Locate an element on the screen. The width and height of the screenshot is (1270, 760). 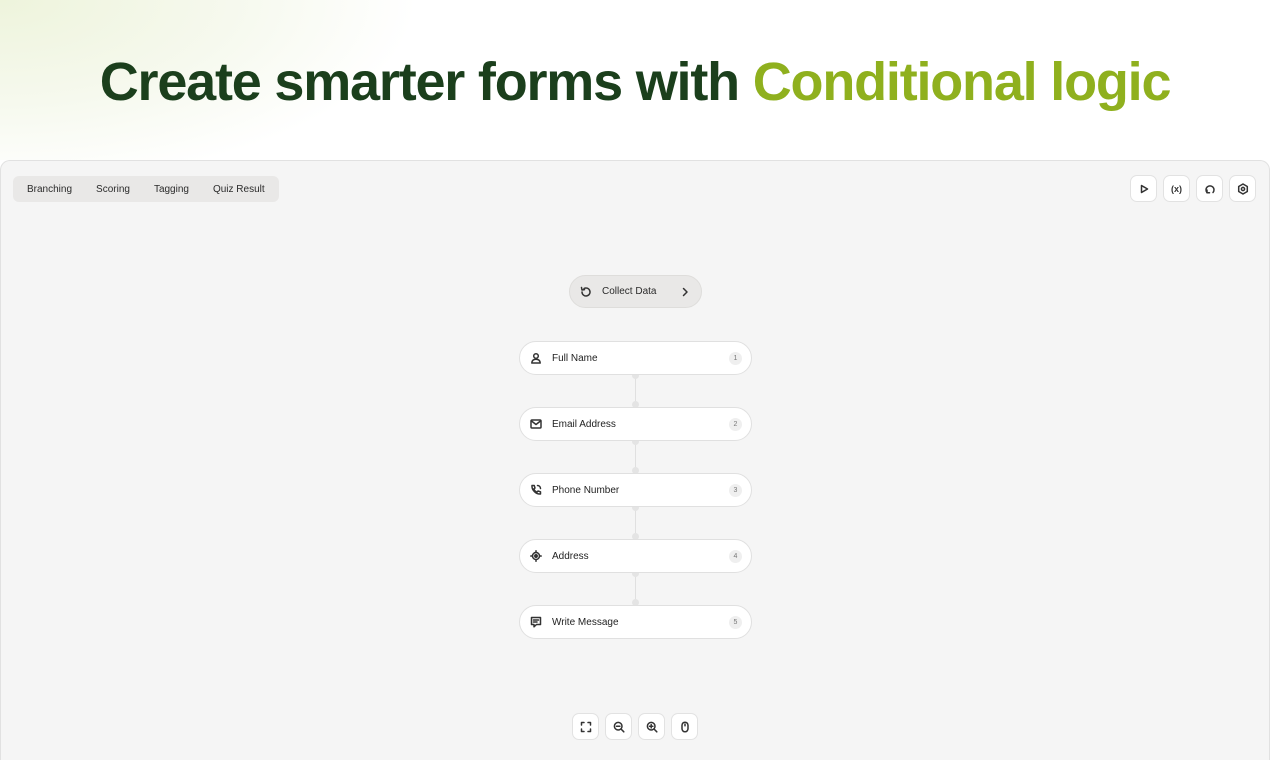
zoom-in-icon is located at coordinates (652, 727).